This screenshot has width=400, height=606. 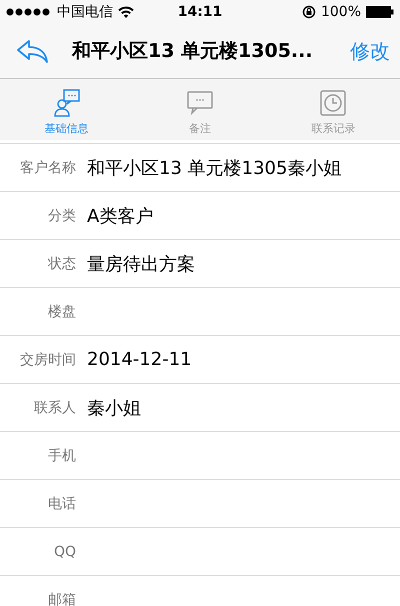 What do you see at coordinates (61, 311) in the screenshot?
I see `field-label: 楼盘` at bounding box center [61, 311].